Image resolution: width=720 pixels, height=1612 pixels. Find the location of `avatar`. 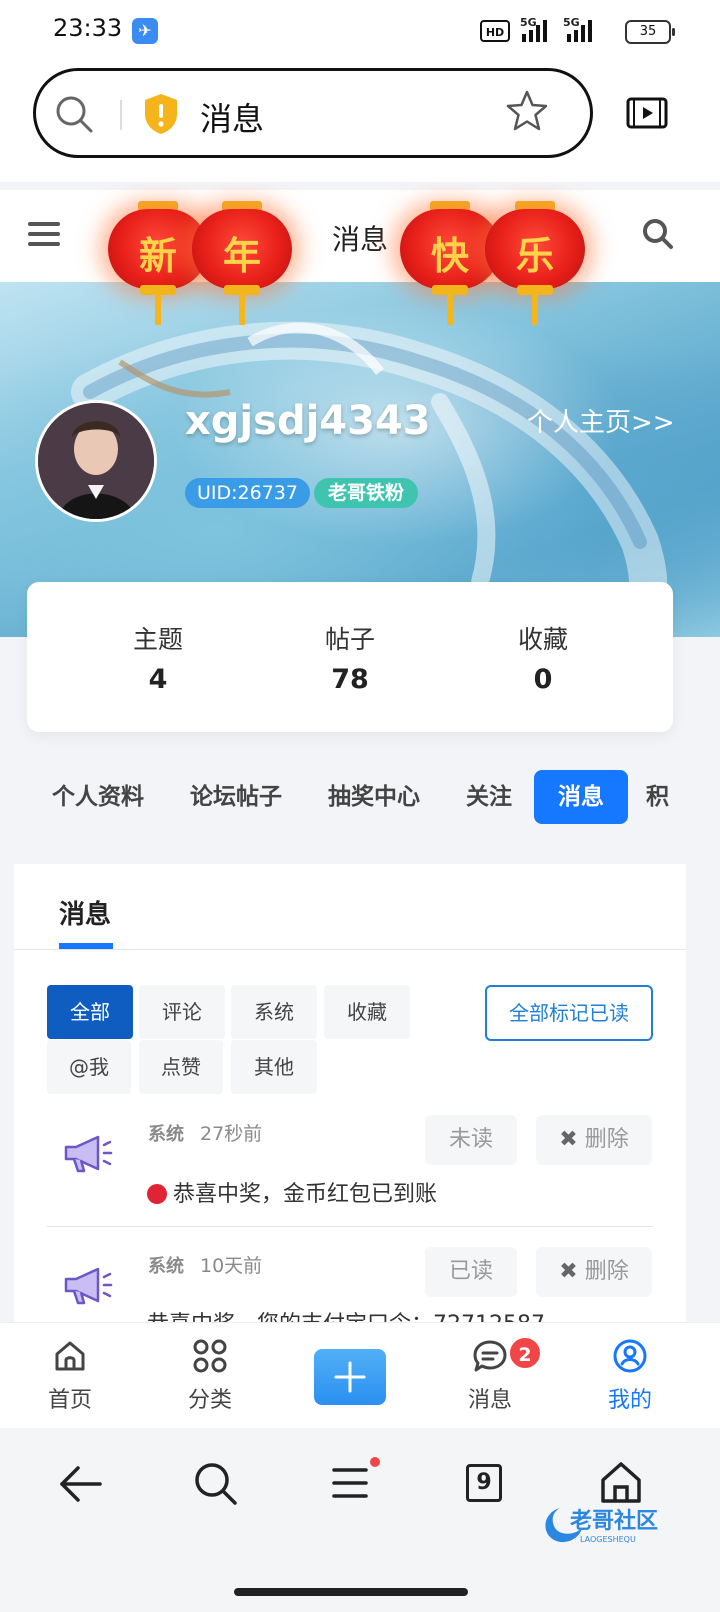

avatar is located at coordinates (96, 461).